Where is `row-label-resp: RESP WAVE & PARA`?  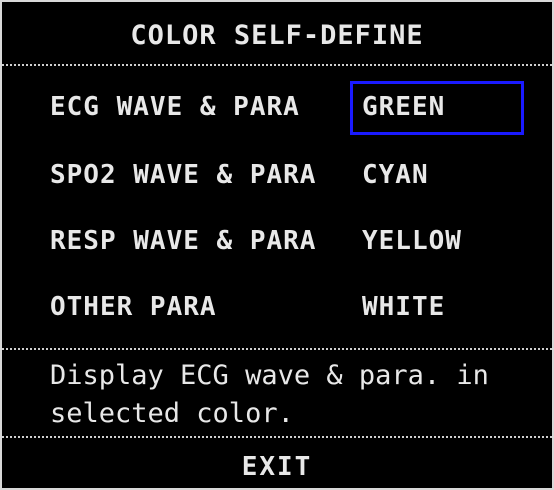 row-label-resp: RESP WAVE & PARA is located at coordinates (183, 241).